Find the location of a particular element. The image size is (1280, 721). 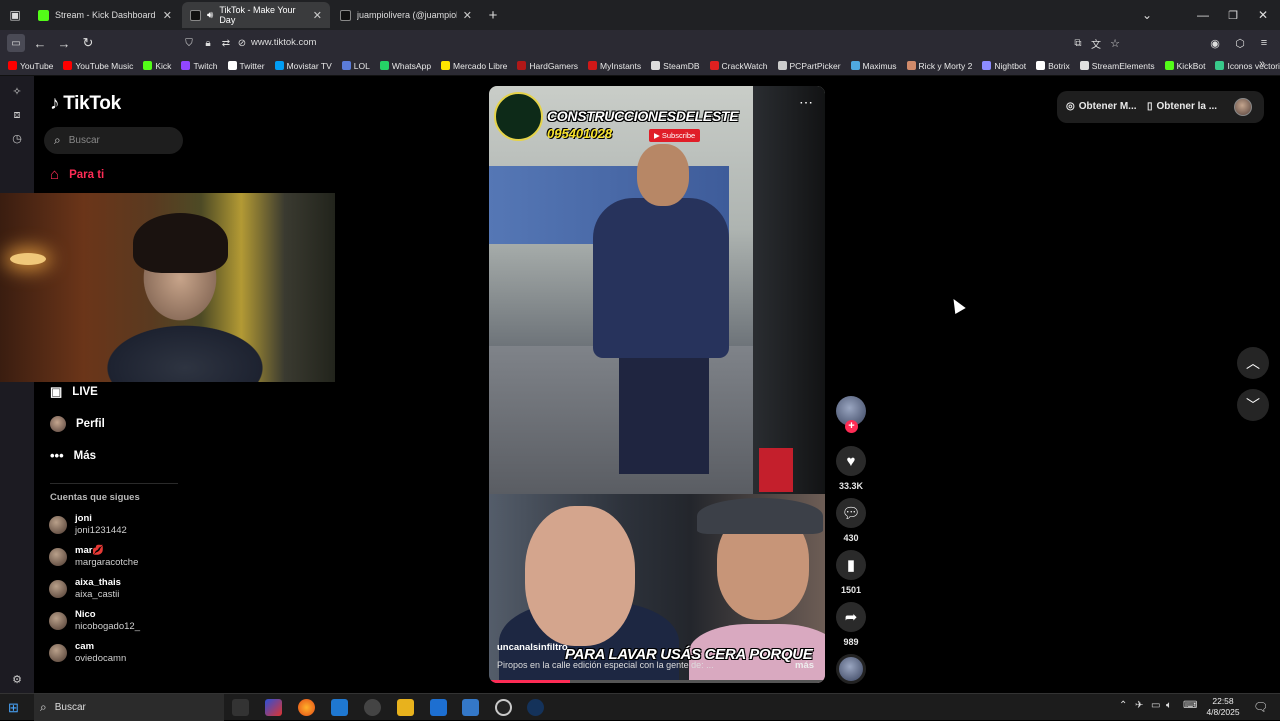

ai-chat-icon: ✧ is located at coordinates (17, 91).